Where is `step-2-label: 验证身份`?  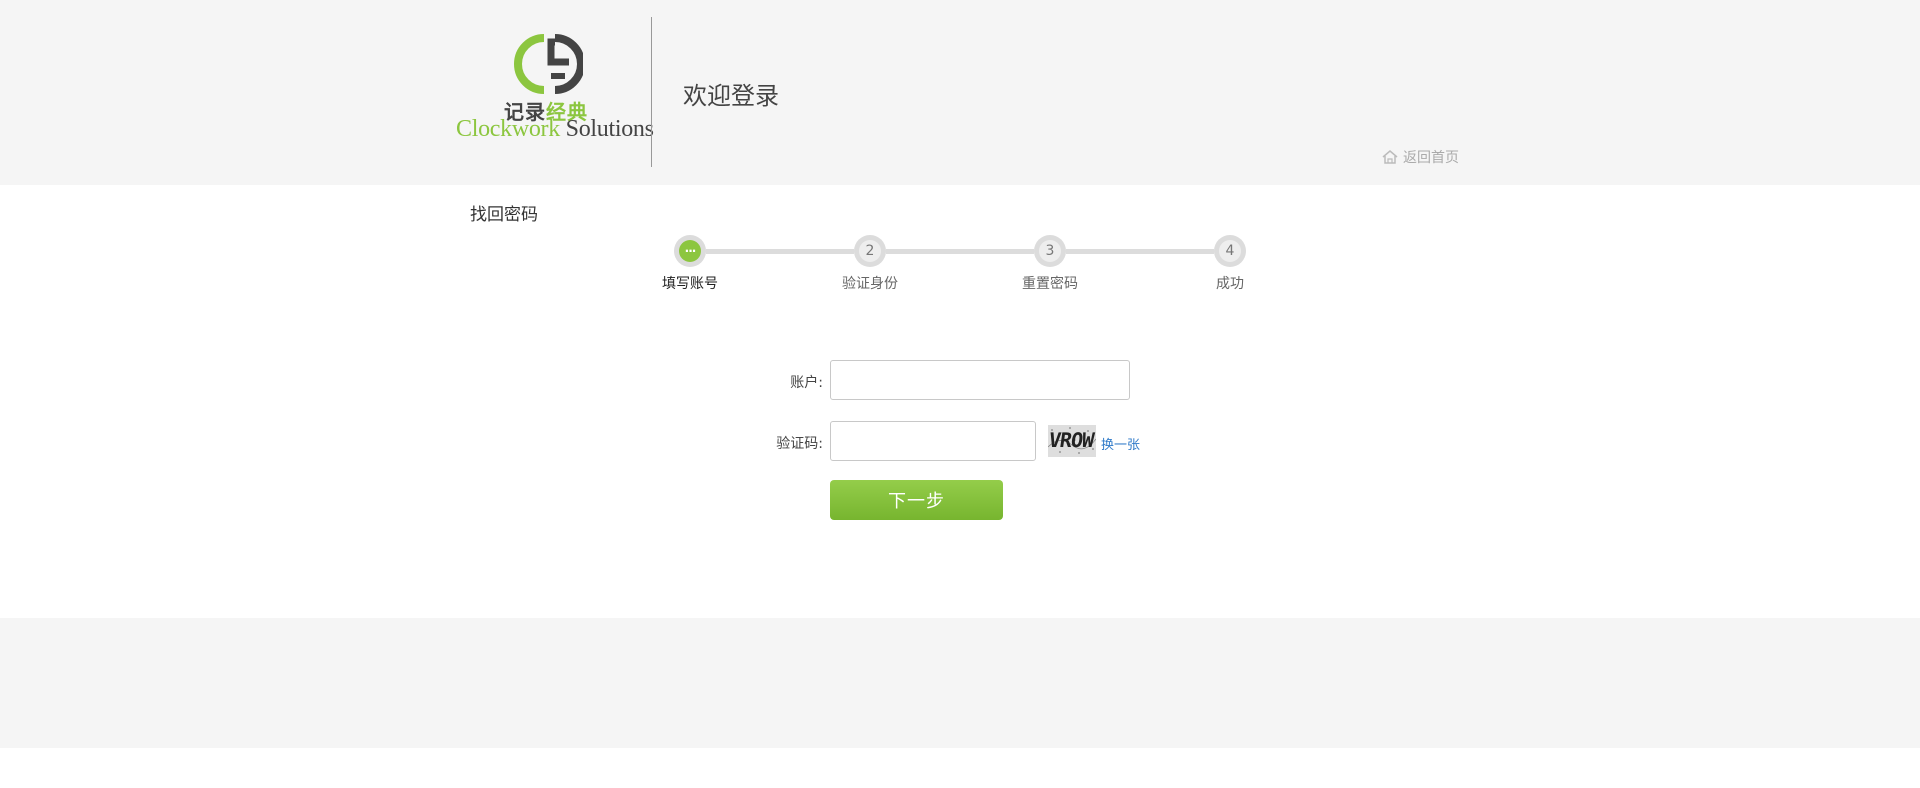 step-2-label: 验证身份 is located at coordinates (870, 284).